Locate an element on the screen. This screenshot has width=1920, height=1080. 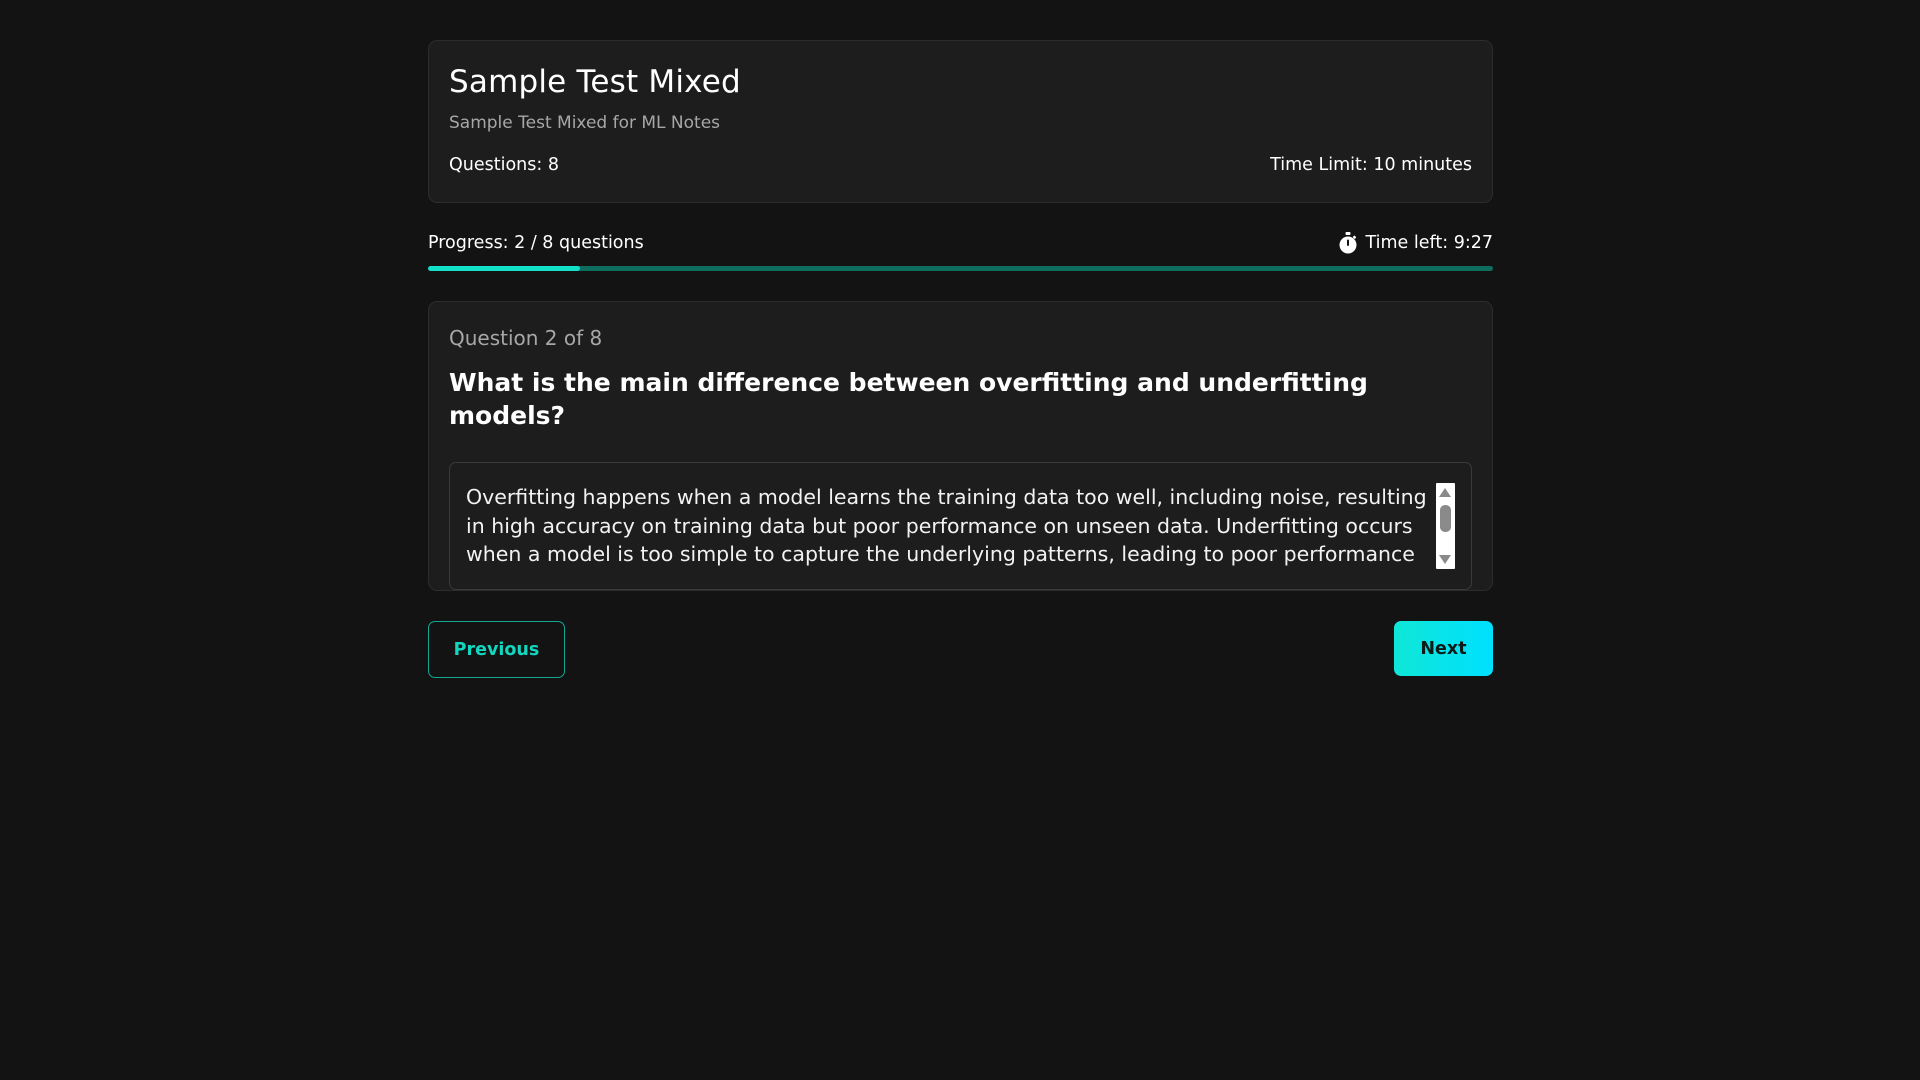
time-left: Time left: 9:27 is located at coordinates (1429, 243).